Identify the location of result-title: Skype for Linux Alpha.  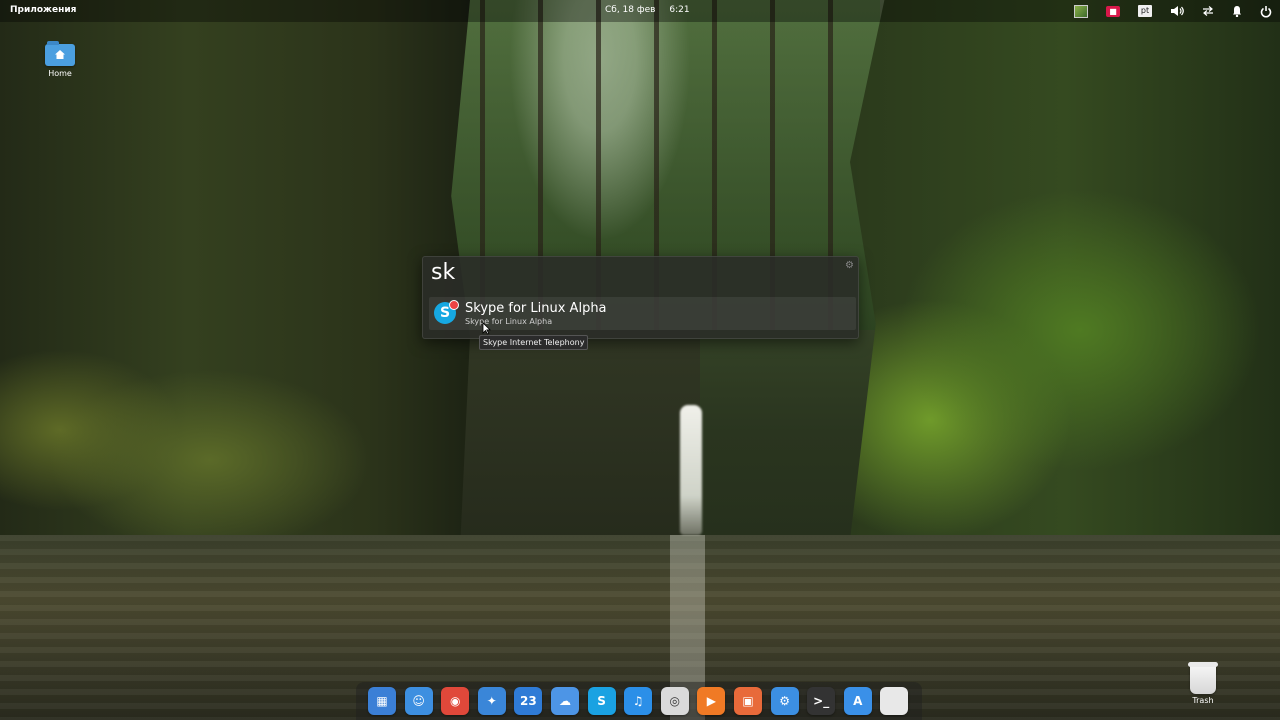
(536, 308).